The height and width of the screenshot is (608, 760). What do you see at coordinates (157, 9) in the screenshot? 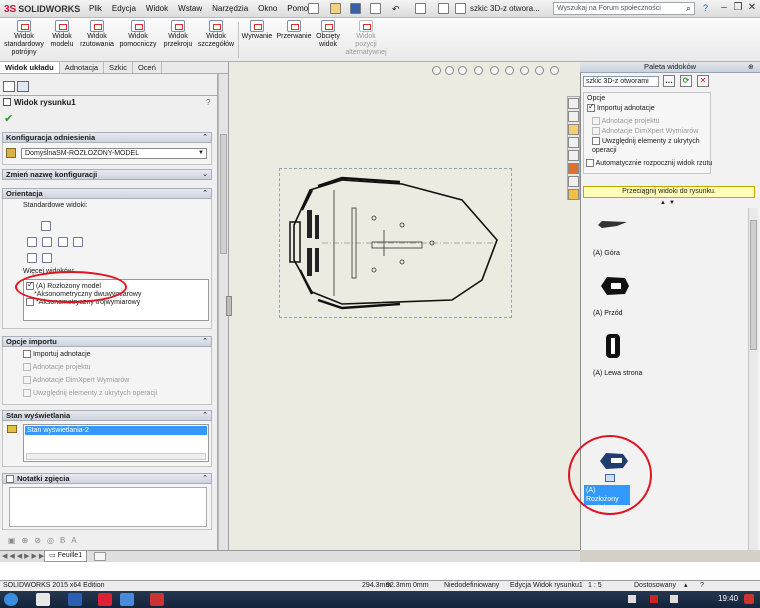
I see `menu-view: Widok` at bounding box center [157, 9].